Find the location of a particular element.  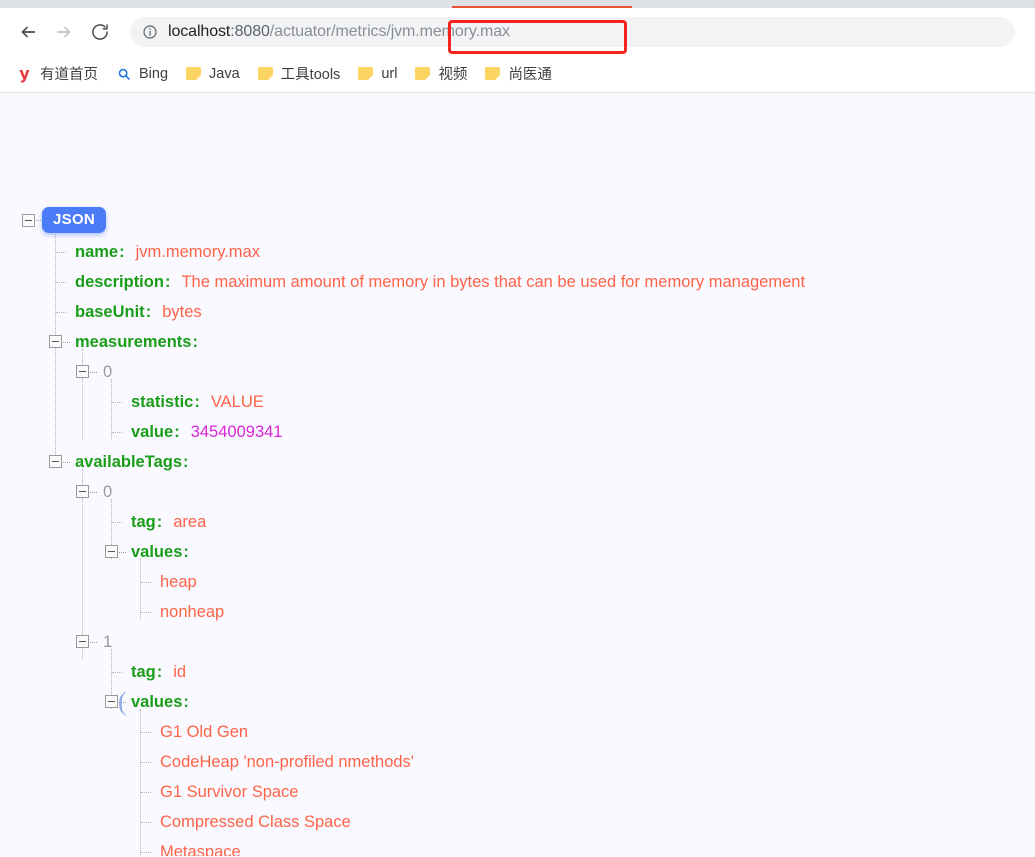

json-key: values is located at coordinates (157, 701).